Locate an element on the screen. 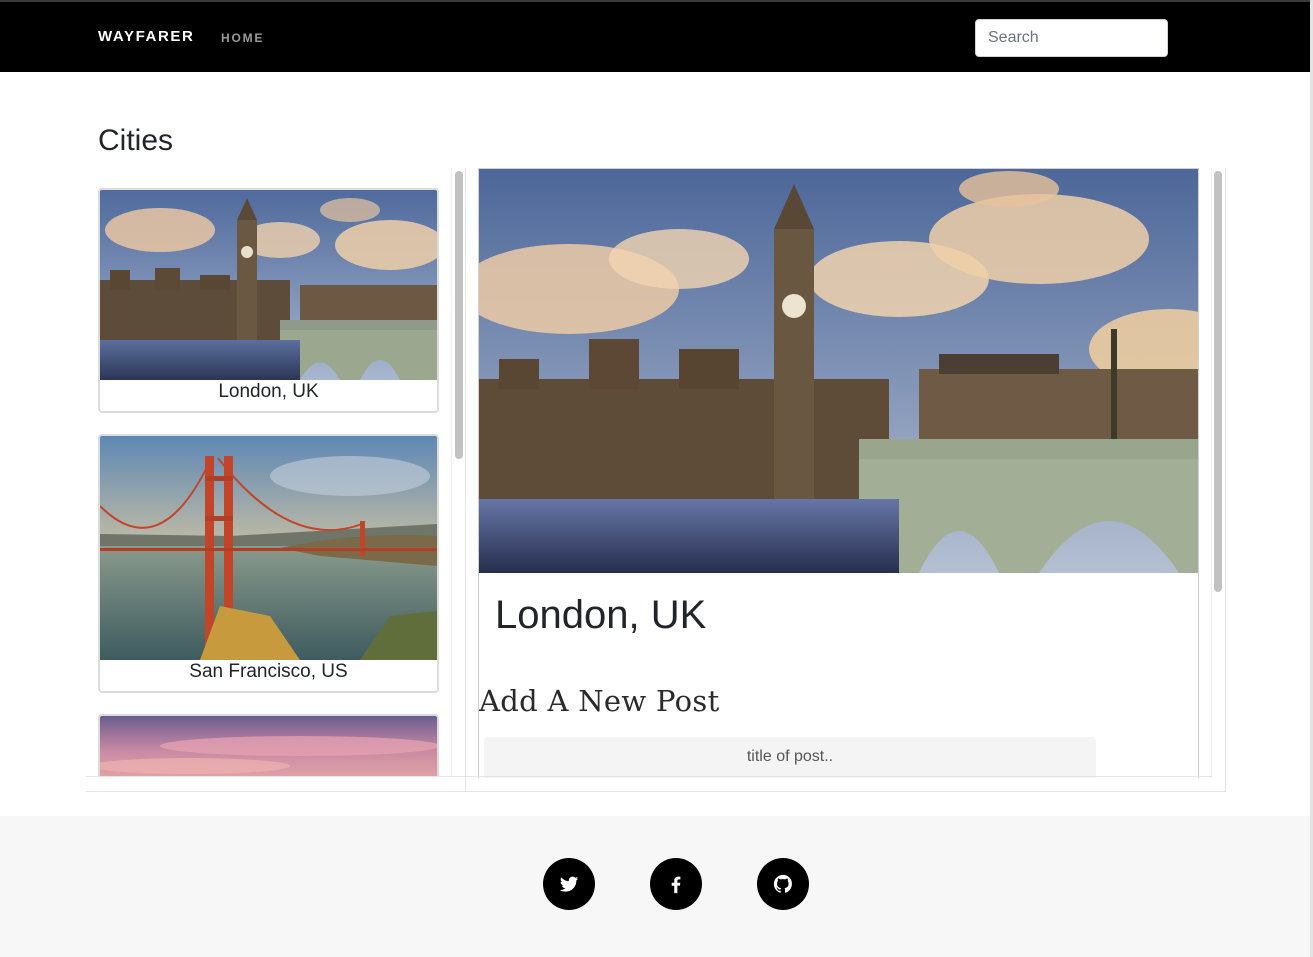 This screenshot has height=957, width=1313. facebook-link is located at coordinates (676, 884).